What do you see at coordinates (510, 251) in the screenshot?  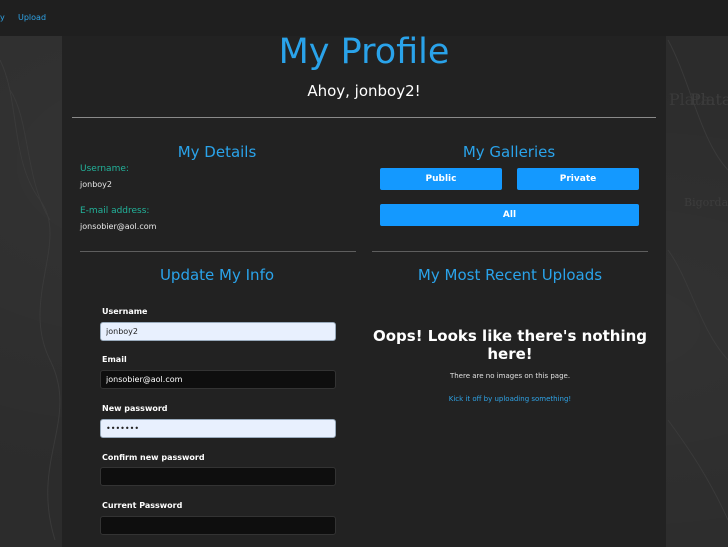 I see `divider-right` at bounding box center [510, 251].